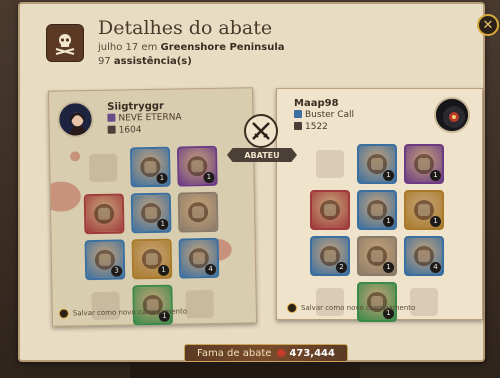  What do you see at coordinates (452, 115) in the screenshot?
I see `victim-avatar` at bounding box center [452, 115].